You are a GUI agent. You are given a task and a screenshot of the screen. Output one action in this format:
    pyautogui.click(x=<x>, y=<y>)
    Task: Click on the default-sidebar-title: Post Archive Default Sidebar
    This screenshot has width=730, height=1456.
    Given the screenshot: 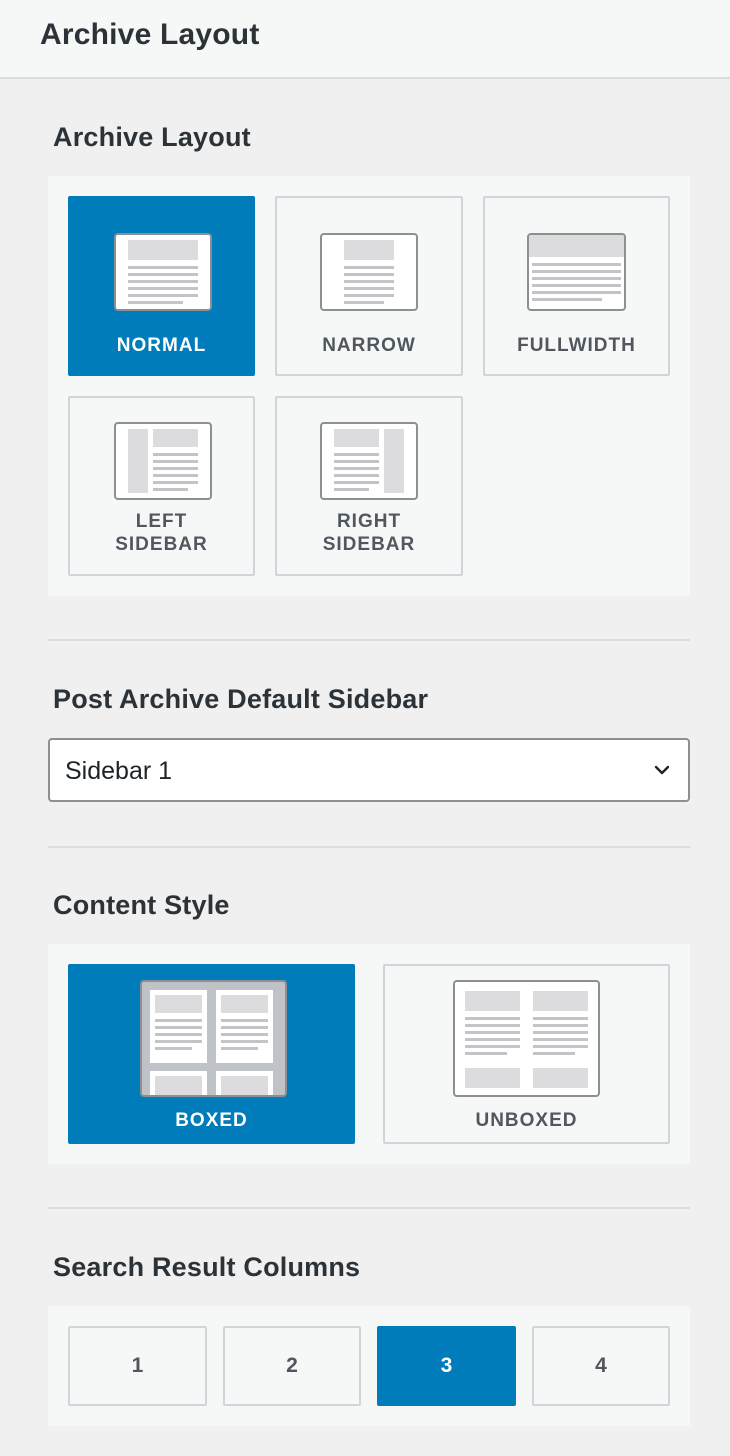 What is the action you would take?
    pyautogui.click(x=241, y=699)
    